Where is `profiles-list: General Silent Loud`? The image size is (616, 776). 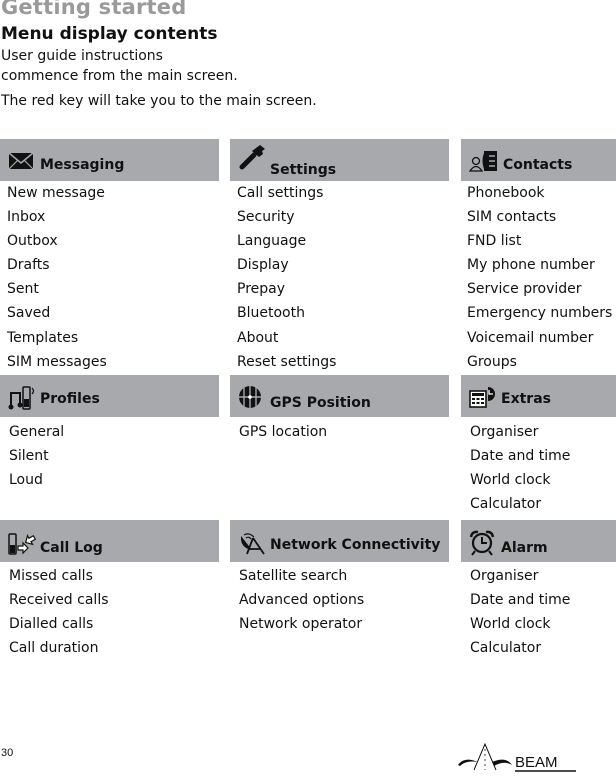 profiles-list: General Silent Loud is located at coordinates (36, 456).